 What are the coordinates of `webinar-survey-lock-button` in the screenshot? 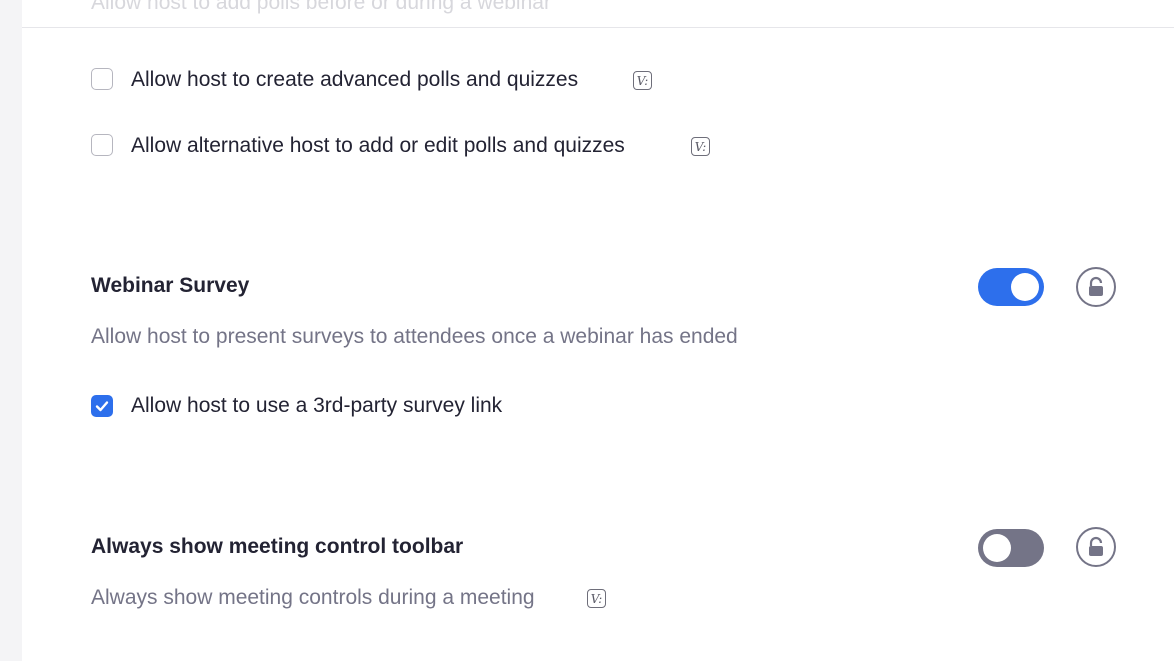 It's located at (1096, 287).